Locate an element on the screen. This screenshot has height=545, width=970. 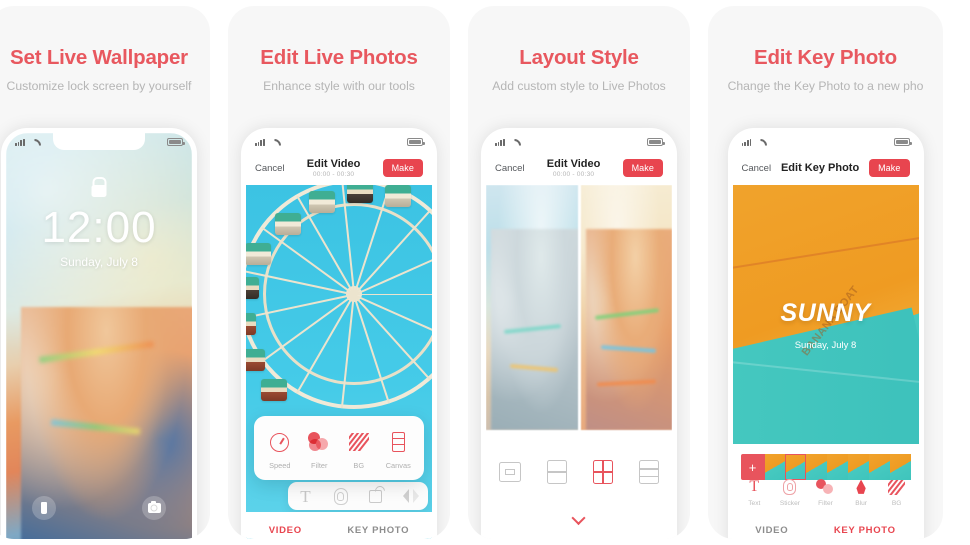
background-icon is located at coordinates (358, 442).